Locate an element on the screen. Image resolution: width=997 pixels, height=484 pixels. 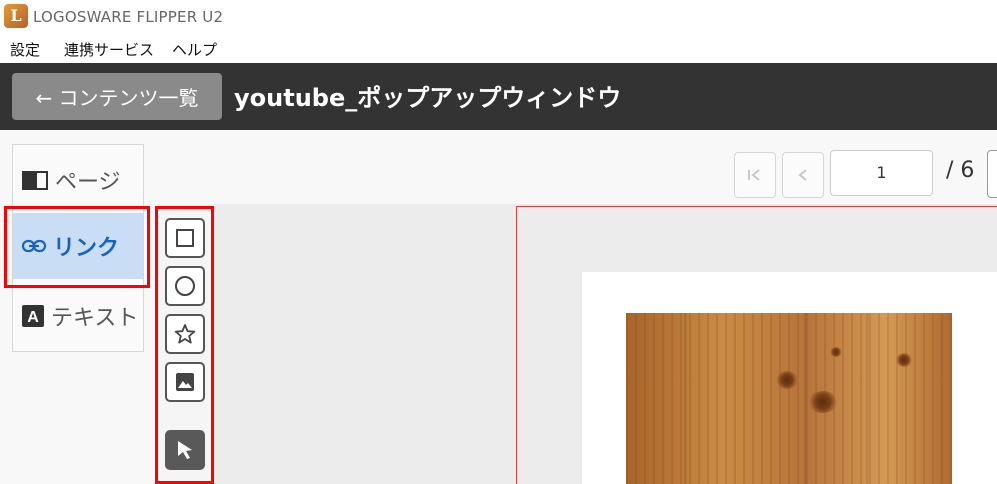
tab-text-label: テキスト is located at coordinates (95, 318).